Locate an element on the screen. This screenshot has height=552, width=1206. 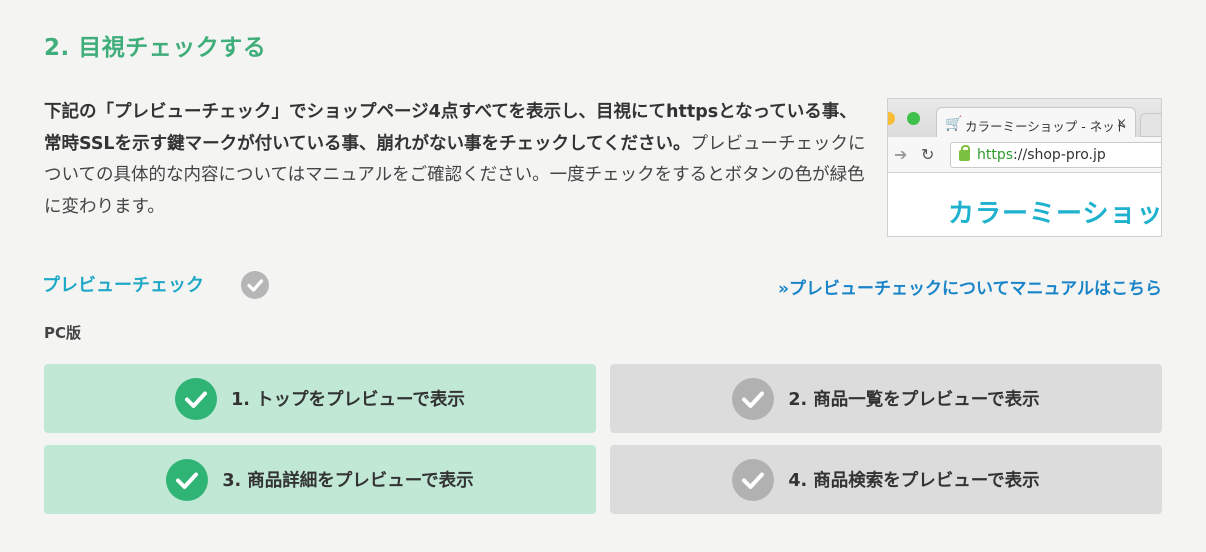
preview-list-button: 2. 商品一覧をプレビューで表示 is located at coordinates (886, 398).